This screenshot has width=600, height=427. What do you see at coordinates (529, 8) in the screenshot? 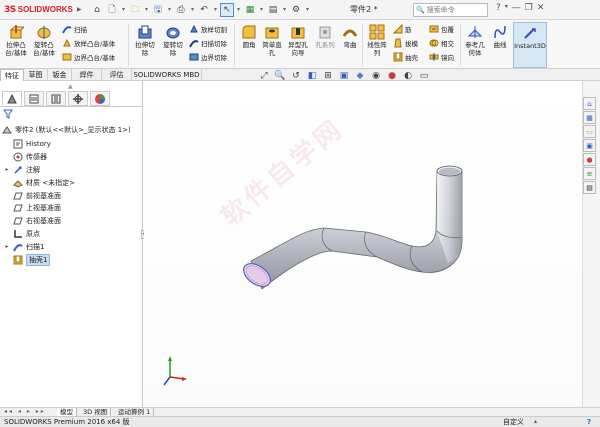
I see `restore-icon: ❐` at bounding box center [529, 8].